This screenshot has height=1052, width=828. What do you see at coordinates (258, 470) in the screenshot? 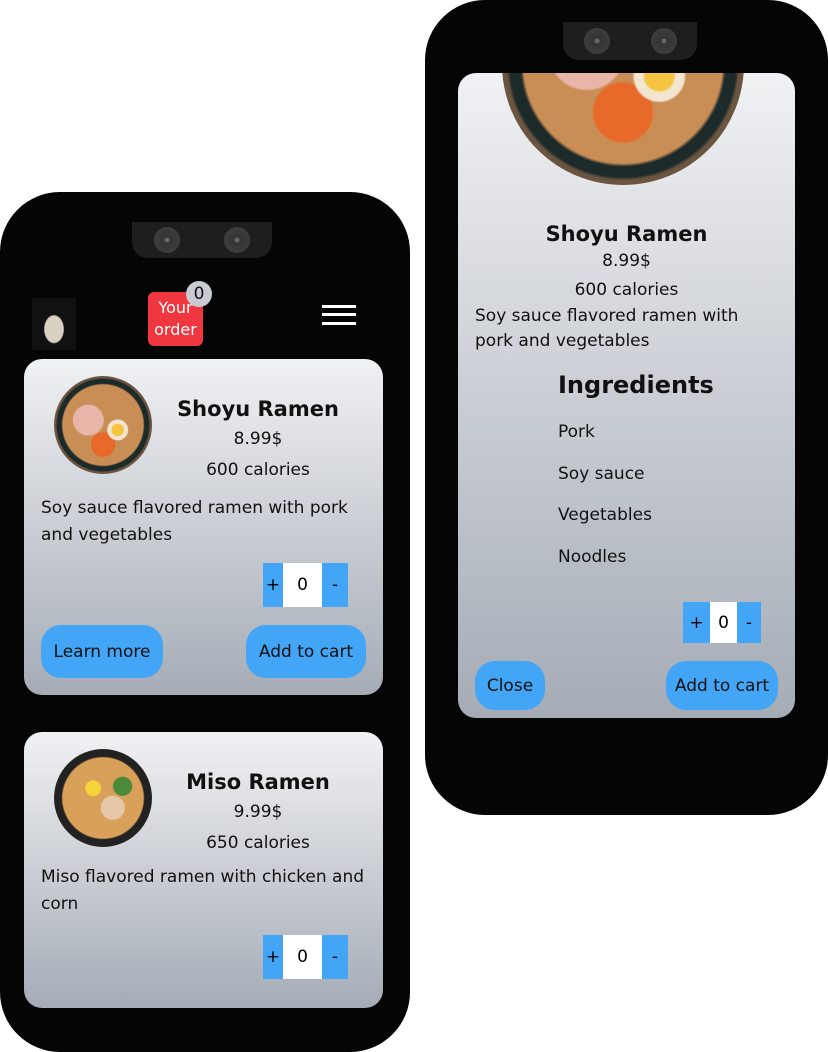
I see `card-calories: 600 calories` at bounding box center [258, 470].